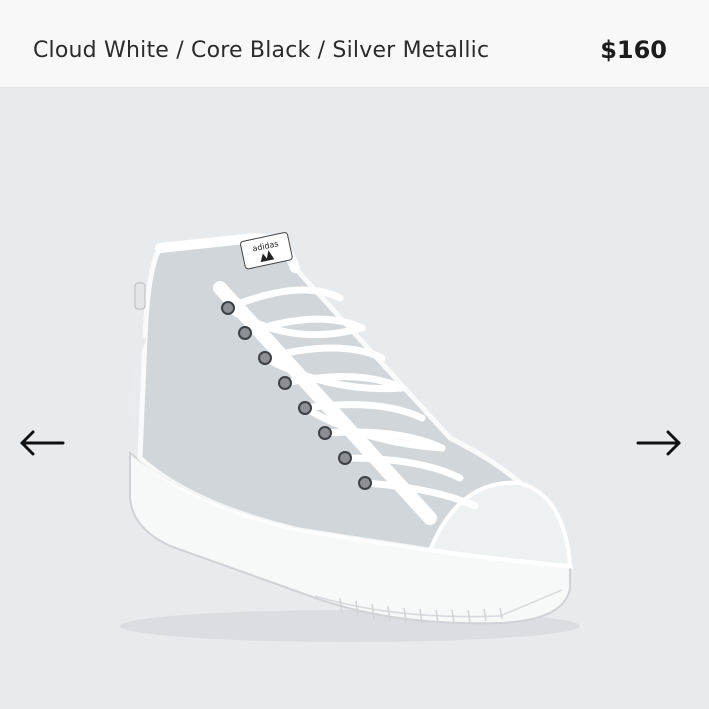 This screenshot has width=709, height=709. Describe the element at coordinates (660, 443) in the screenshot. I see `arrow-right-icon` at that location.